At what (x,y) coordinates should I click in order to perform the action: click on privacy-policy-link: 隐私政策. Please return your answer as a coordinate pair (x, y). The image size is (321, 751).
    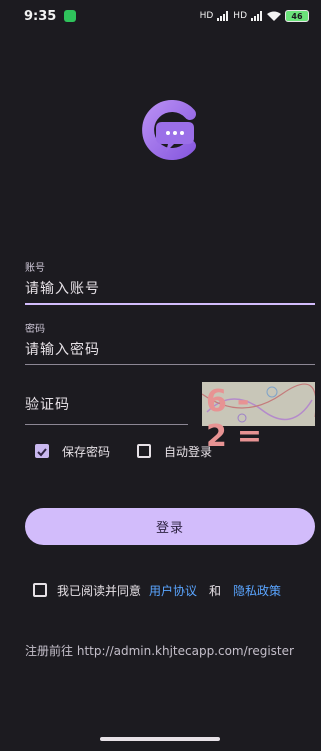
    Looking at the image, I should click on (257, 590).